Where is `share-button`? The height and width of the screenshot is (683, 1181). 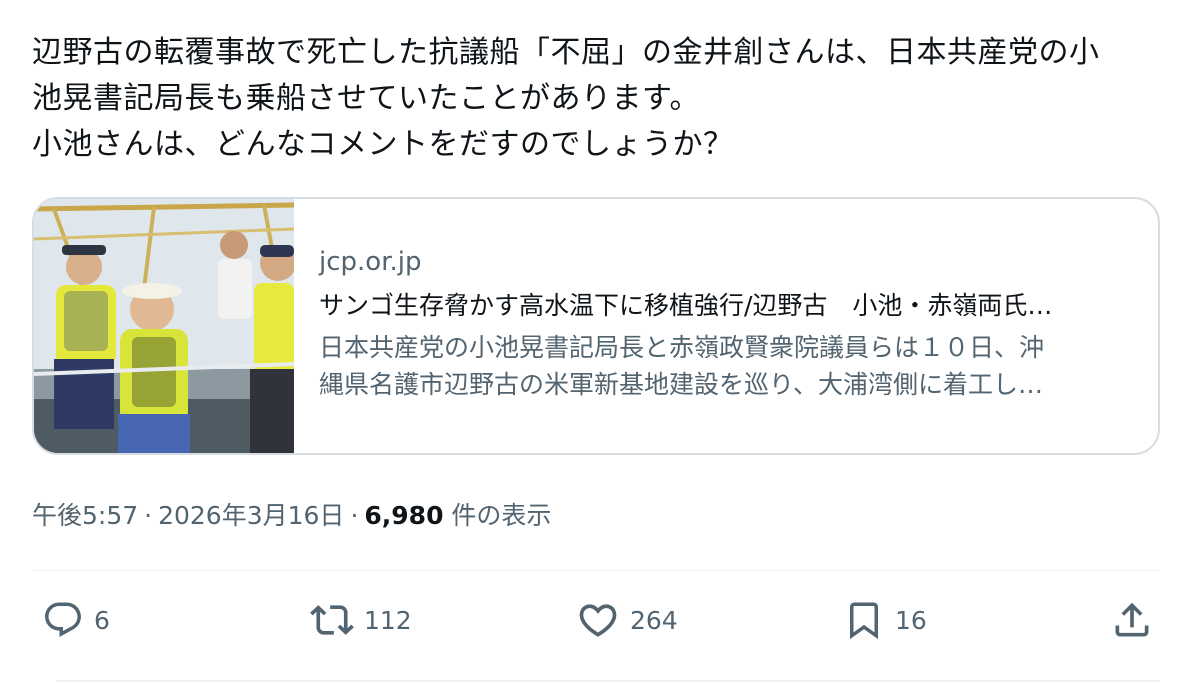
share-button is located at coordinates (1132, 620).